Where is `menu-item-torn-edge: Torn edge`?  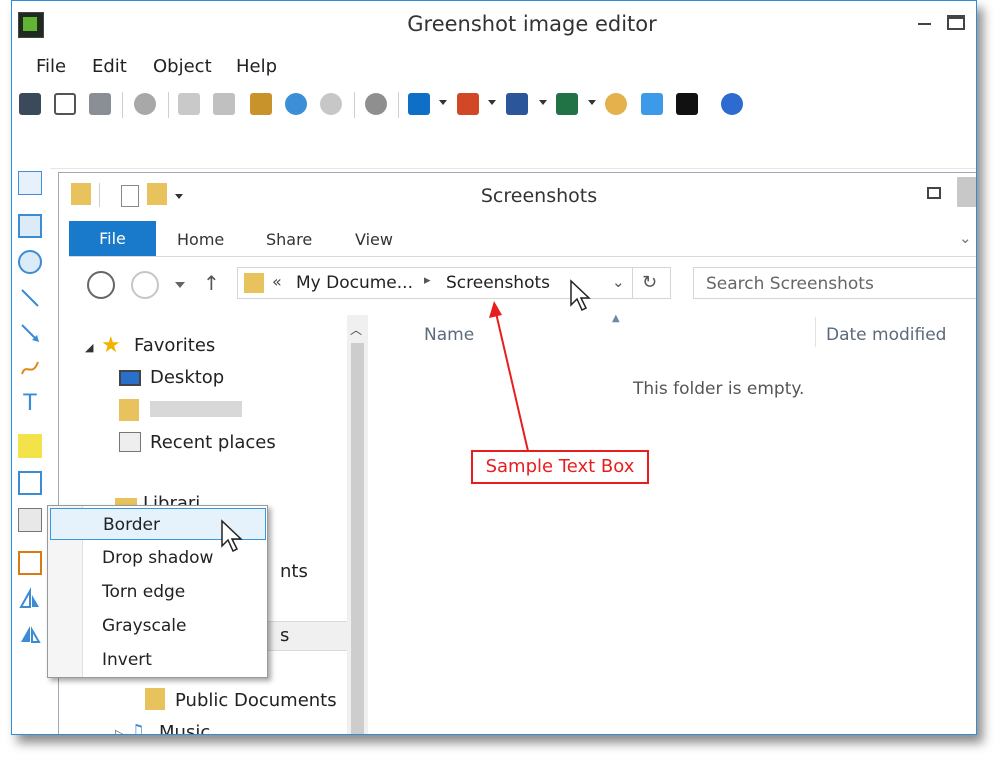 menu-item-torn-edge: Torn edge is located at coordinates (158, 592).